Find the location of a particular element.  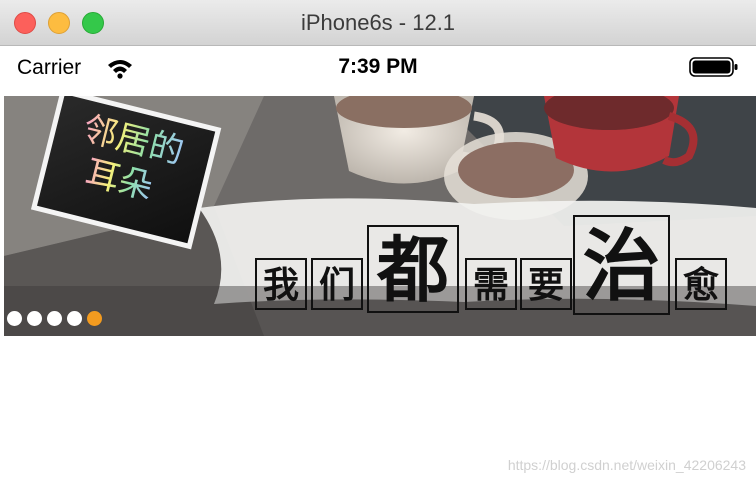

carousel-pagination is located at coordinates (54, 319).